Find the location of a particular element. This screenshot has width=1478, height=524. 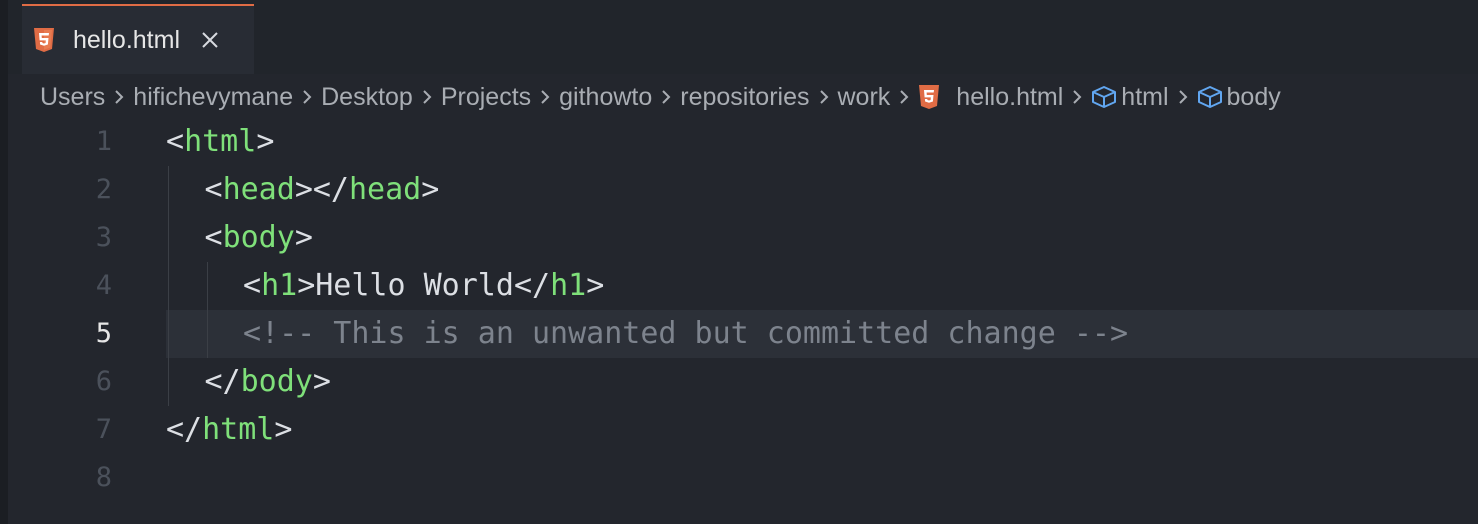

line-number: 1 is located at coordinates (103, 141).